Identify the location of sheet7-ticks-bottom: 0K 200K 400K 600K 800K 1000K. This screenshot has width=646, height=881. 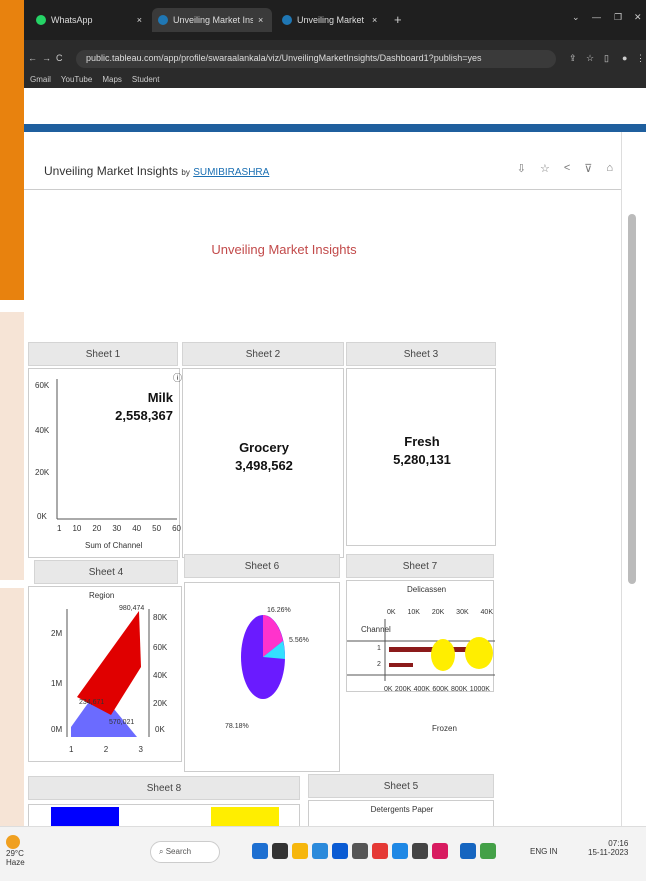
(437, 689).